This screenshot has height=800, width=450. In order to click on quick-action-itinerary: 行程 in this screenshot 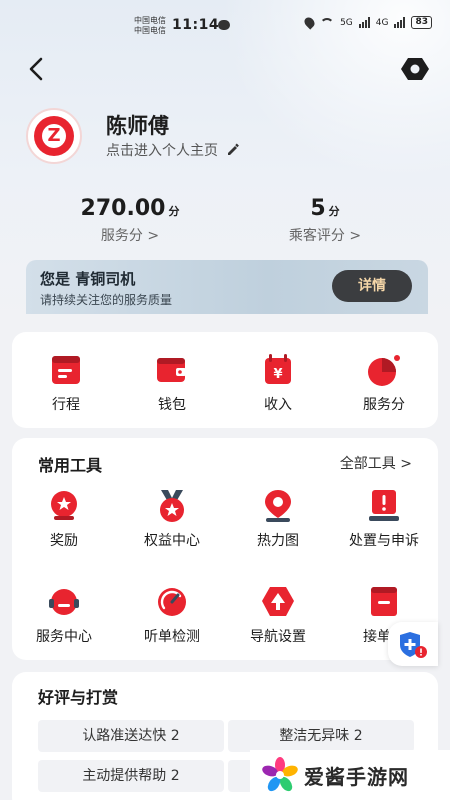, I will do `click(66, 383)`.